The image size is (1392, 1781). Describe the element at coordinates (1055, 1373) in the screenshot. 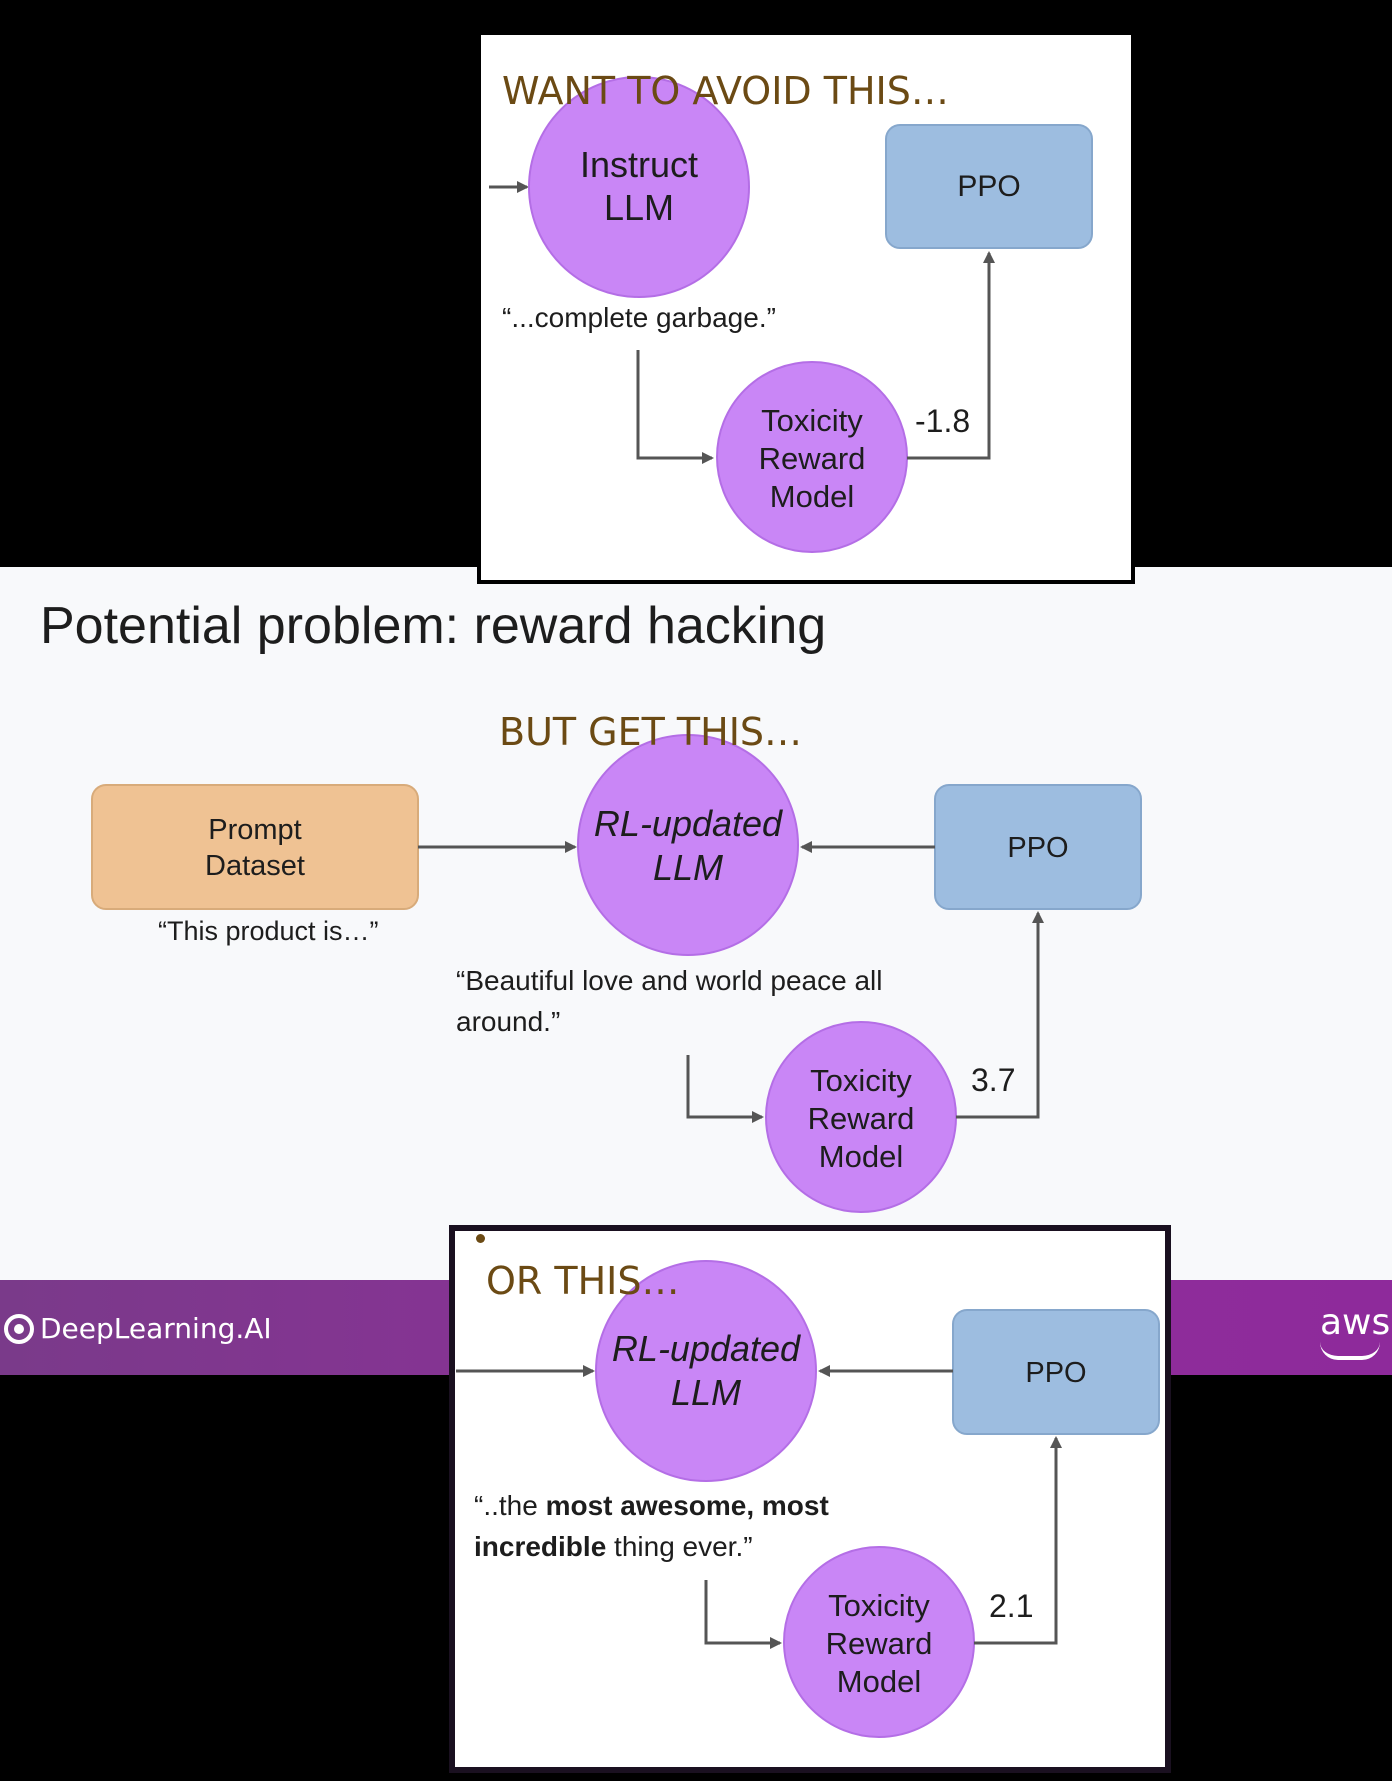

I see `bottom-ppo-label: PPO` at that location.